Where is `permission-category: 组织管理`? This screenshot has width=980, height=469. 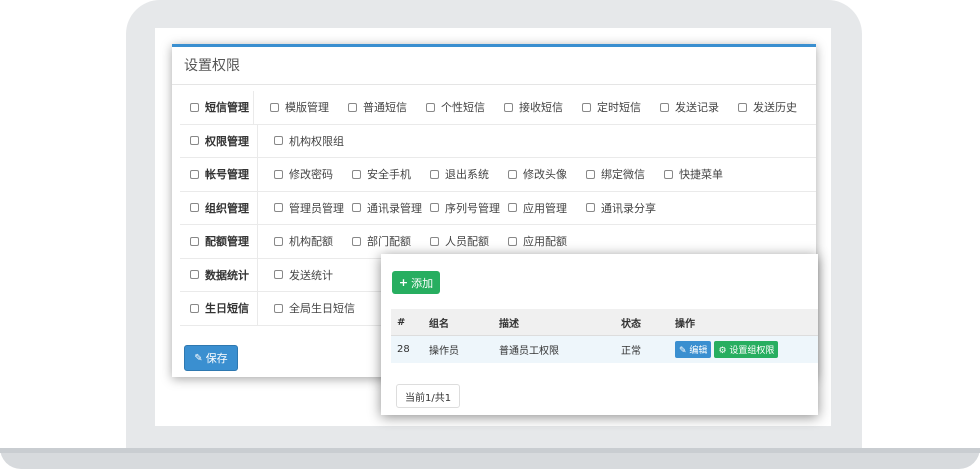 permission-category: 组织管理 is located at coordinates (219, 207).